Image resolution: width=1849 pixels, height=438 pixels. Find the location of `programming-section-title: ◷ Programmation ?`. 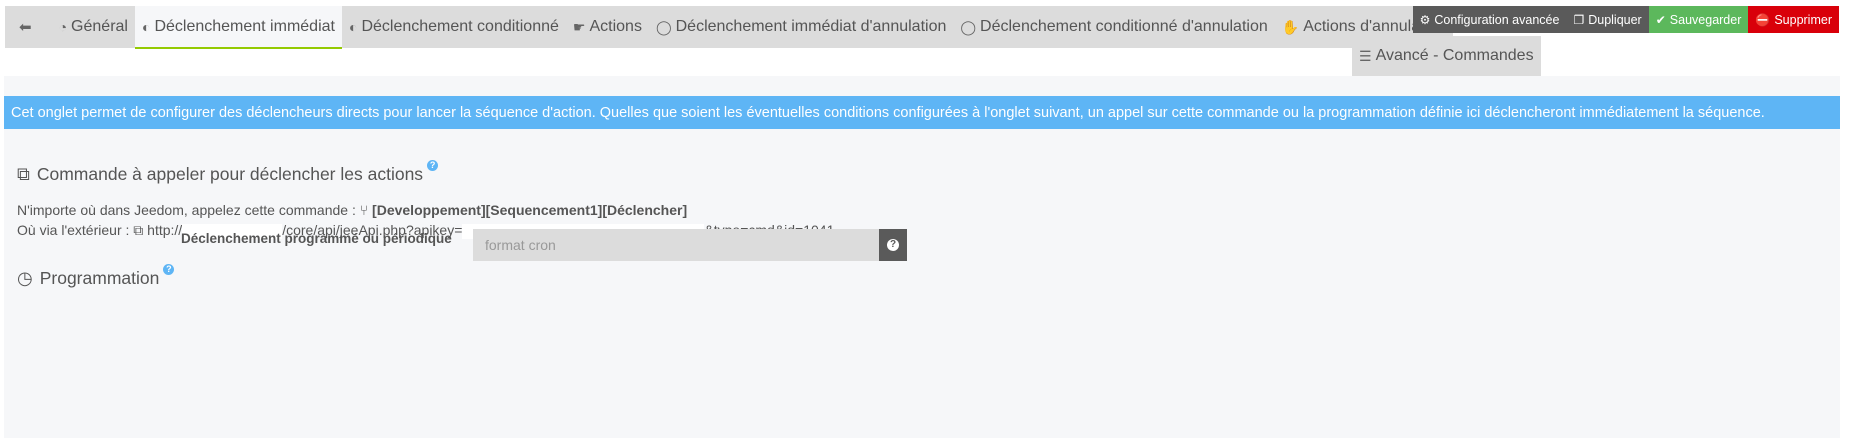

programming-section-title: ◷ Programmation ? is located at coordinates (96, 276).